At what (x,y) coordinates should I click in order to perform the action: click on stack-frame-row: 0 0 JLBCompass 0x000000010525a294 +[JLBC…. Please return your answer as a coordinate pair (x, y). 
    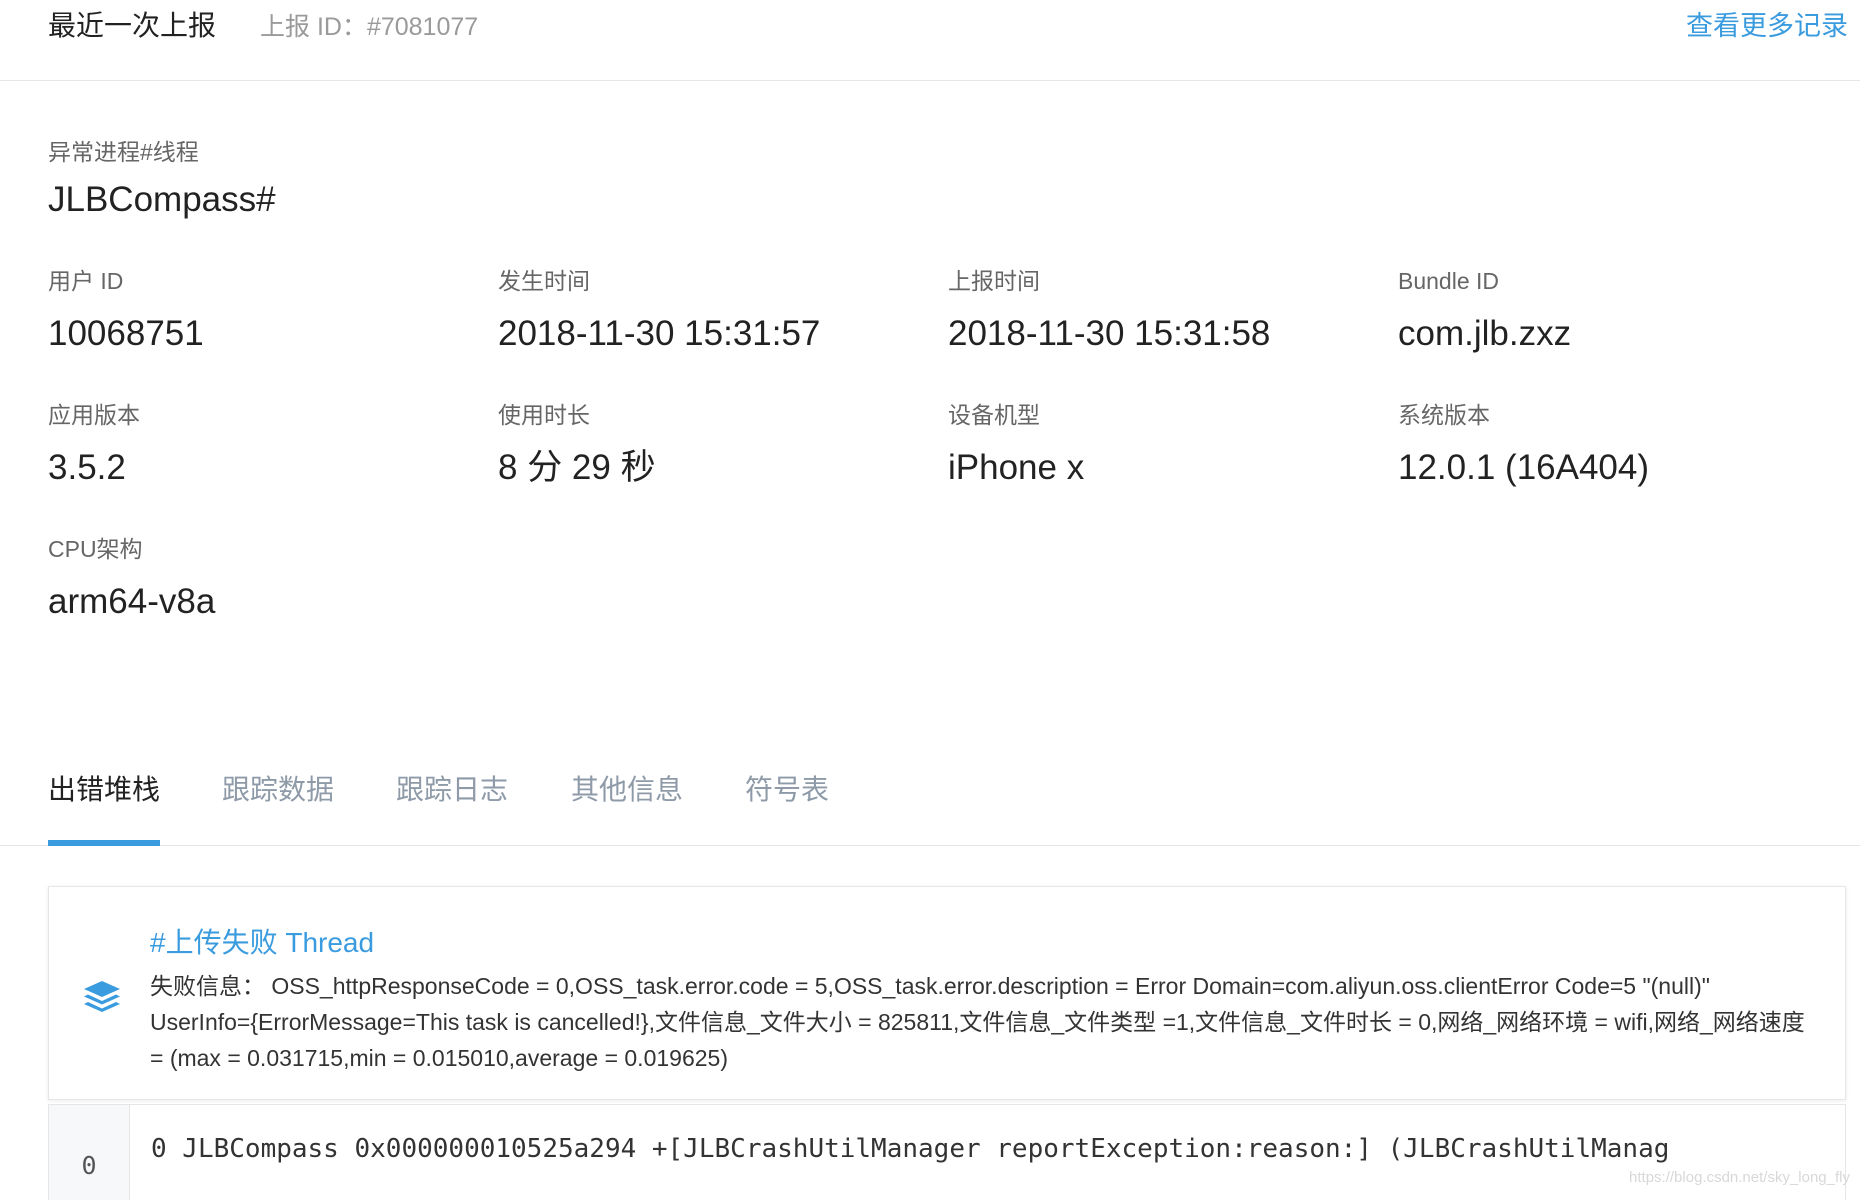
    Looking at the image, I should click on (947, 1152).